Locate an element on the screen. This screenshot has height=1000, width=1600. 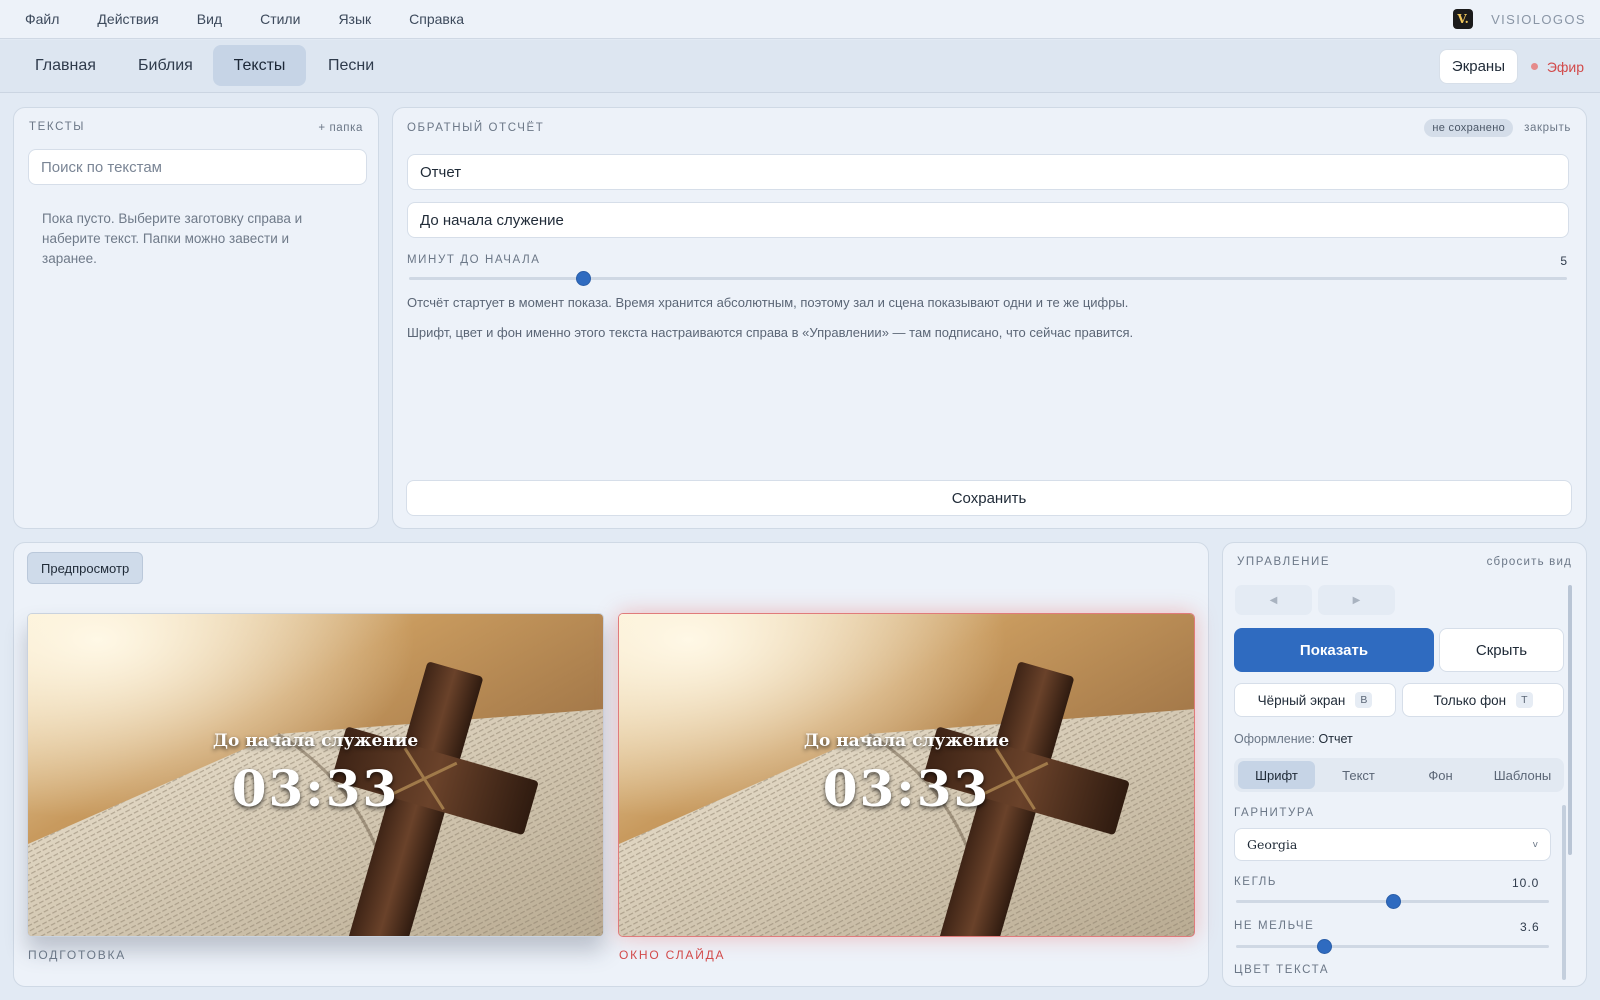
show-button: Показать is located at coordinates (1334, 650).